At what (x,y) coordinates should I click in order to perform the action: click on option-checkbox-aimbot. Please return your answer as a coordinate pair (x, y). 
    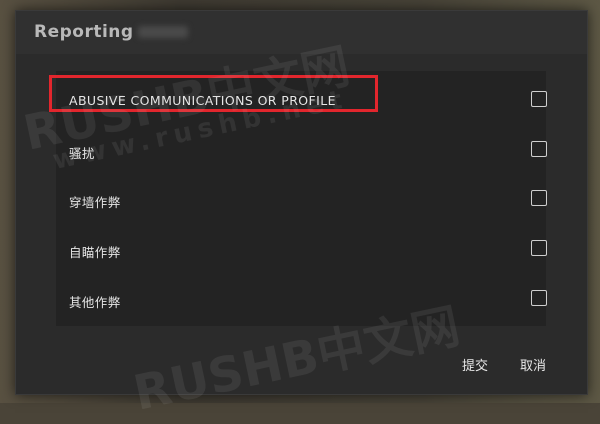
    Looking at the image, I should click on (539, 248).